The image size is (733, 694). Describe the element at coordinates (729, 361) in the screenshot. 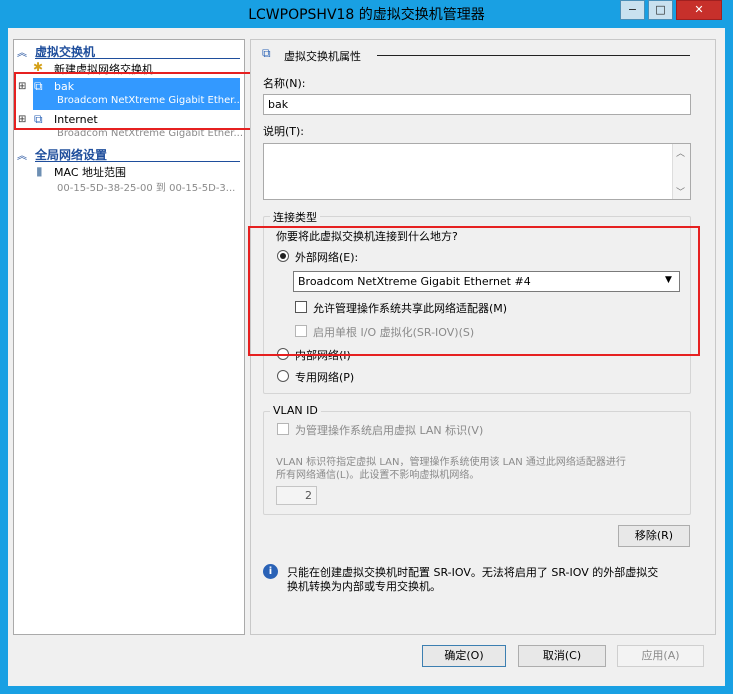

I see `window-frame-right` at that location.